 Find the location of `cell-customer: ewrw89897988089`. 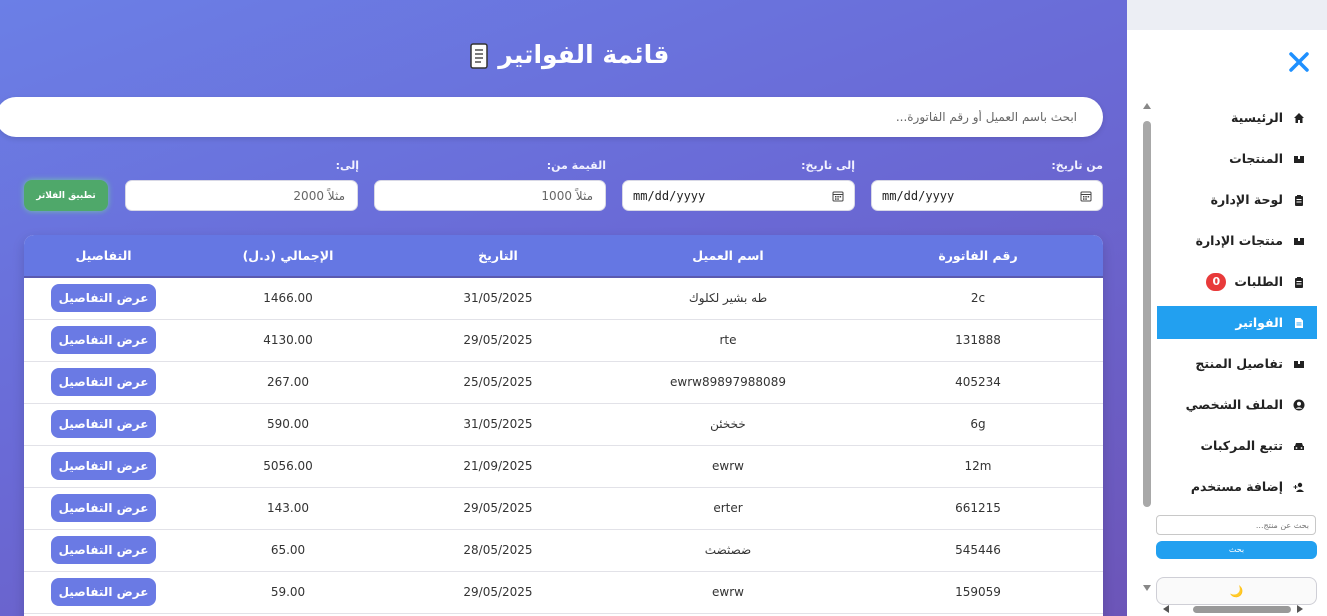

cell-customer: ewrw89897988089 is located at coordinates (728, 382).